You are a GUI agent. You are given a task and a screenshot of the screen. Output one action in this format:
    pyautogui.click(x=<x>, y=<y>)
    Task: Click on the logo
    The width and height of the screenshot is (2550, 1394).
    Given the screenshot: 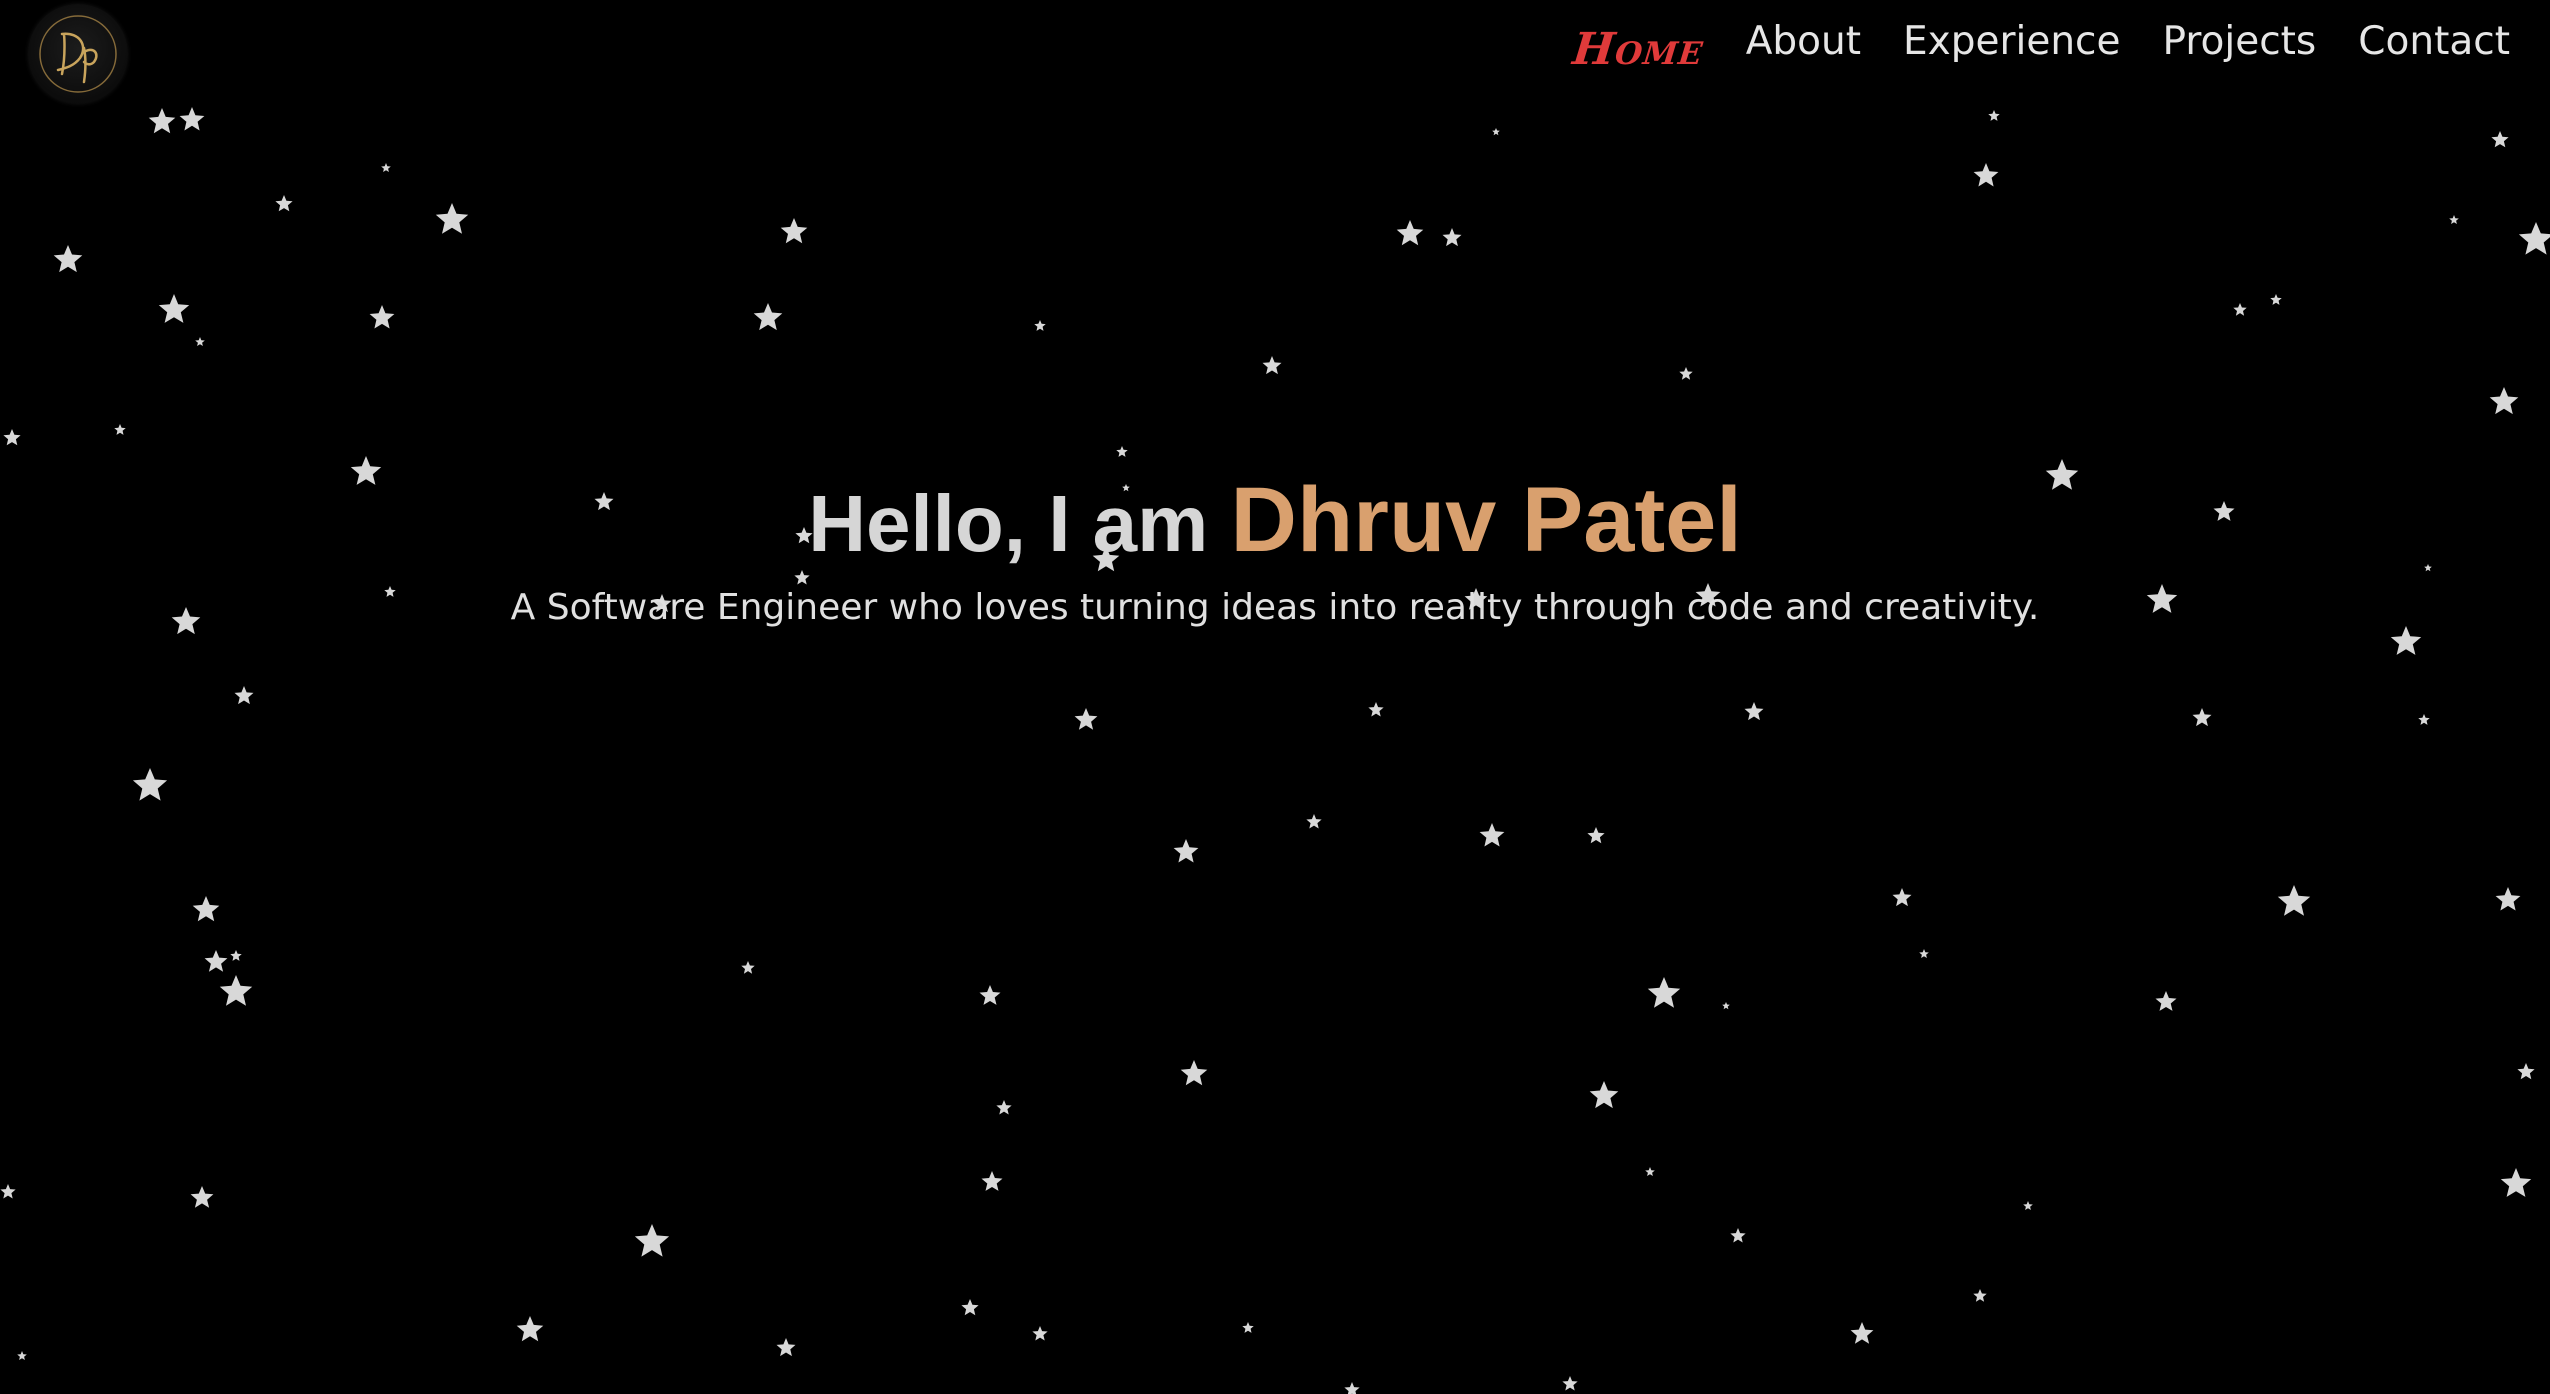 What is the action you would take?
    pyautogui.click(x=78, y=54)
    